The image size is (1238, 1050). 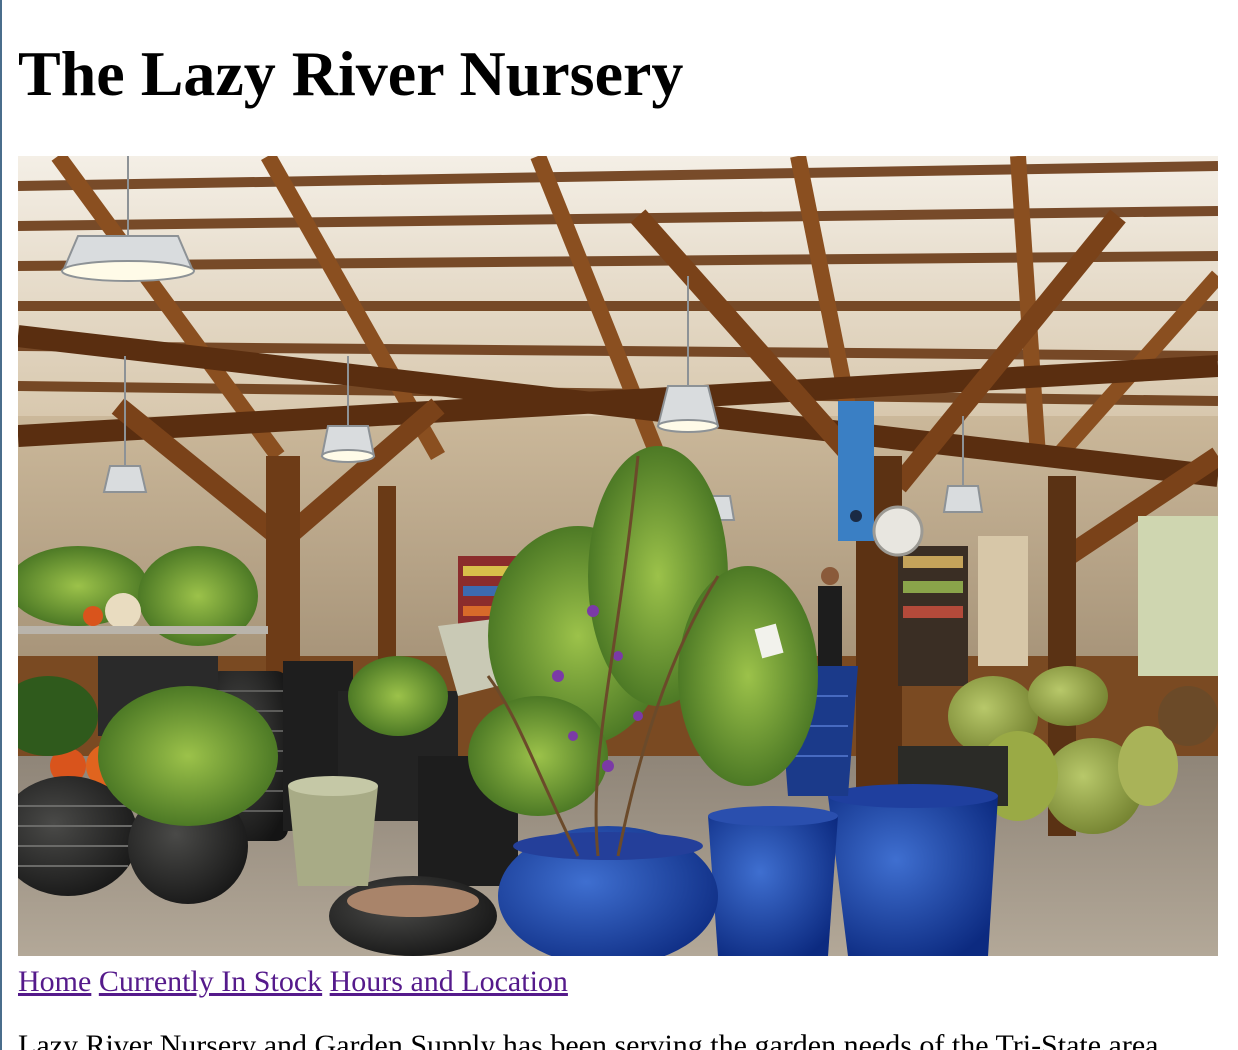 I want to click on nav-link-home: Home, so click(x=54, y=981).